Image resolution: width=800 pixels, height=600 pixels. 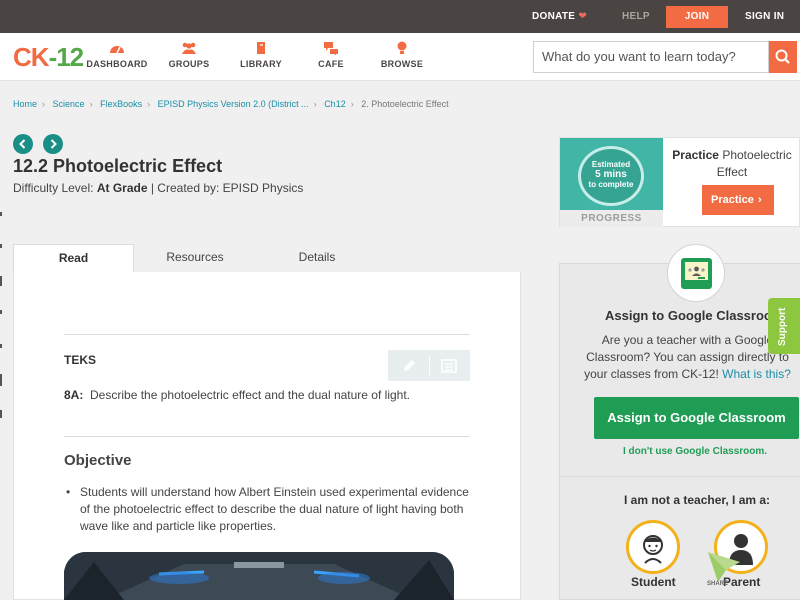 I want to click on breadcrumb-science: Science, so click(x=69, y=104).